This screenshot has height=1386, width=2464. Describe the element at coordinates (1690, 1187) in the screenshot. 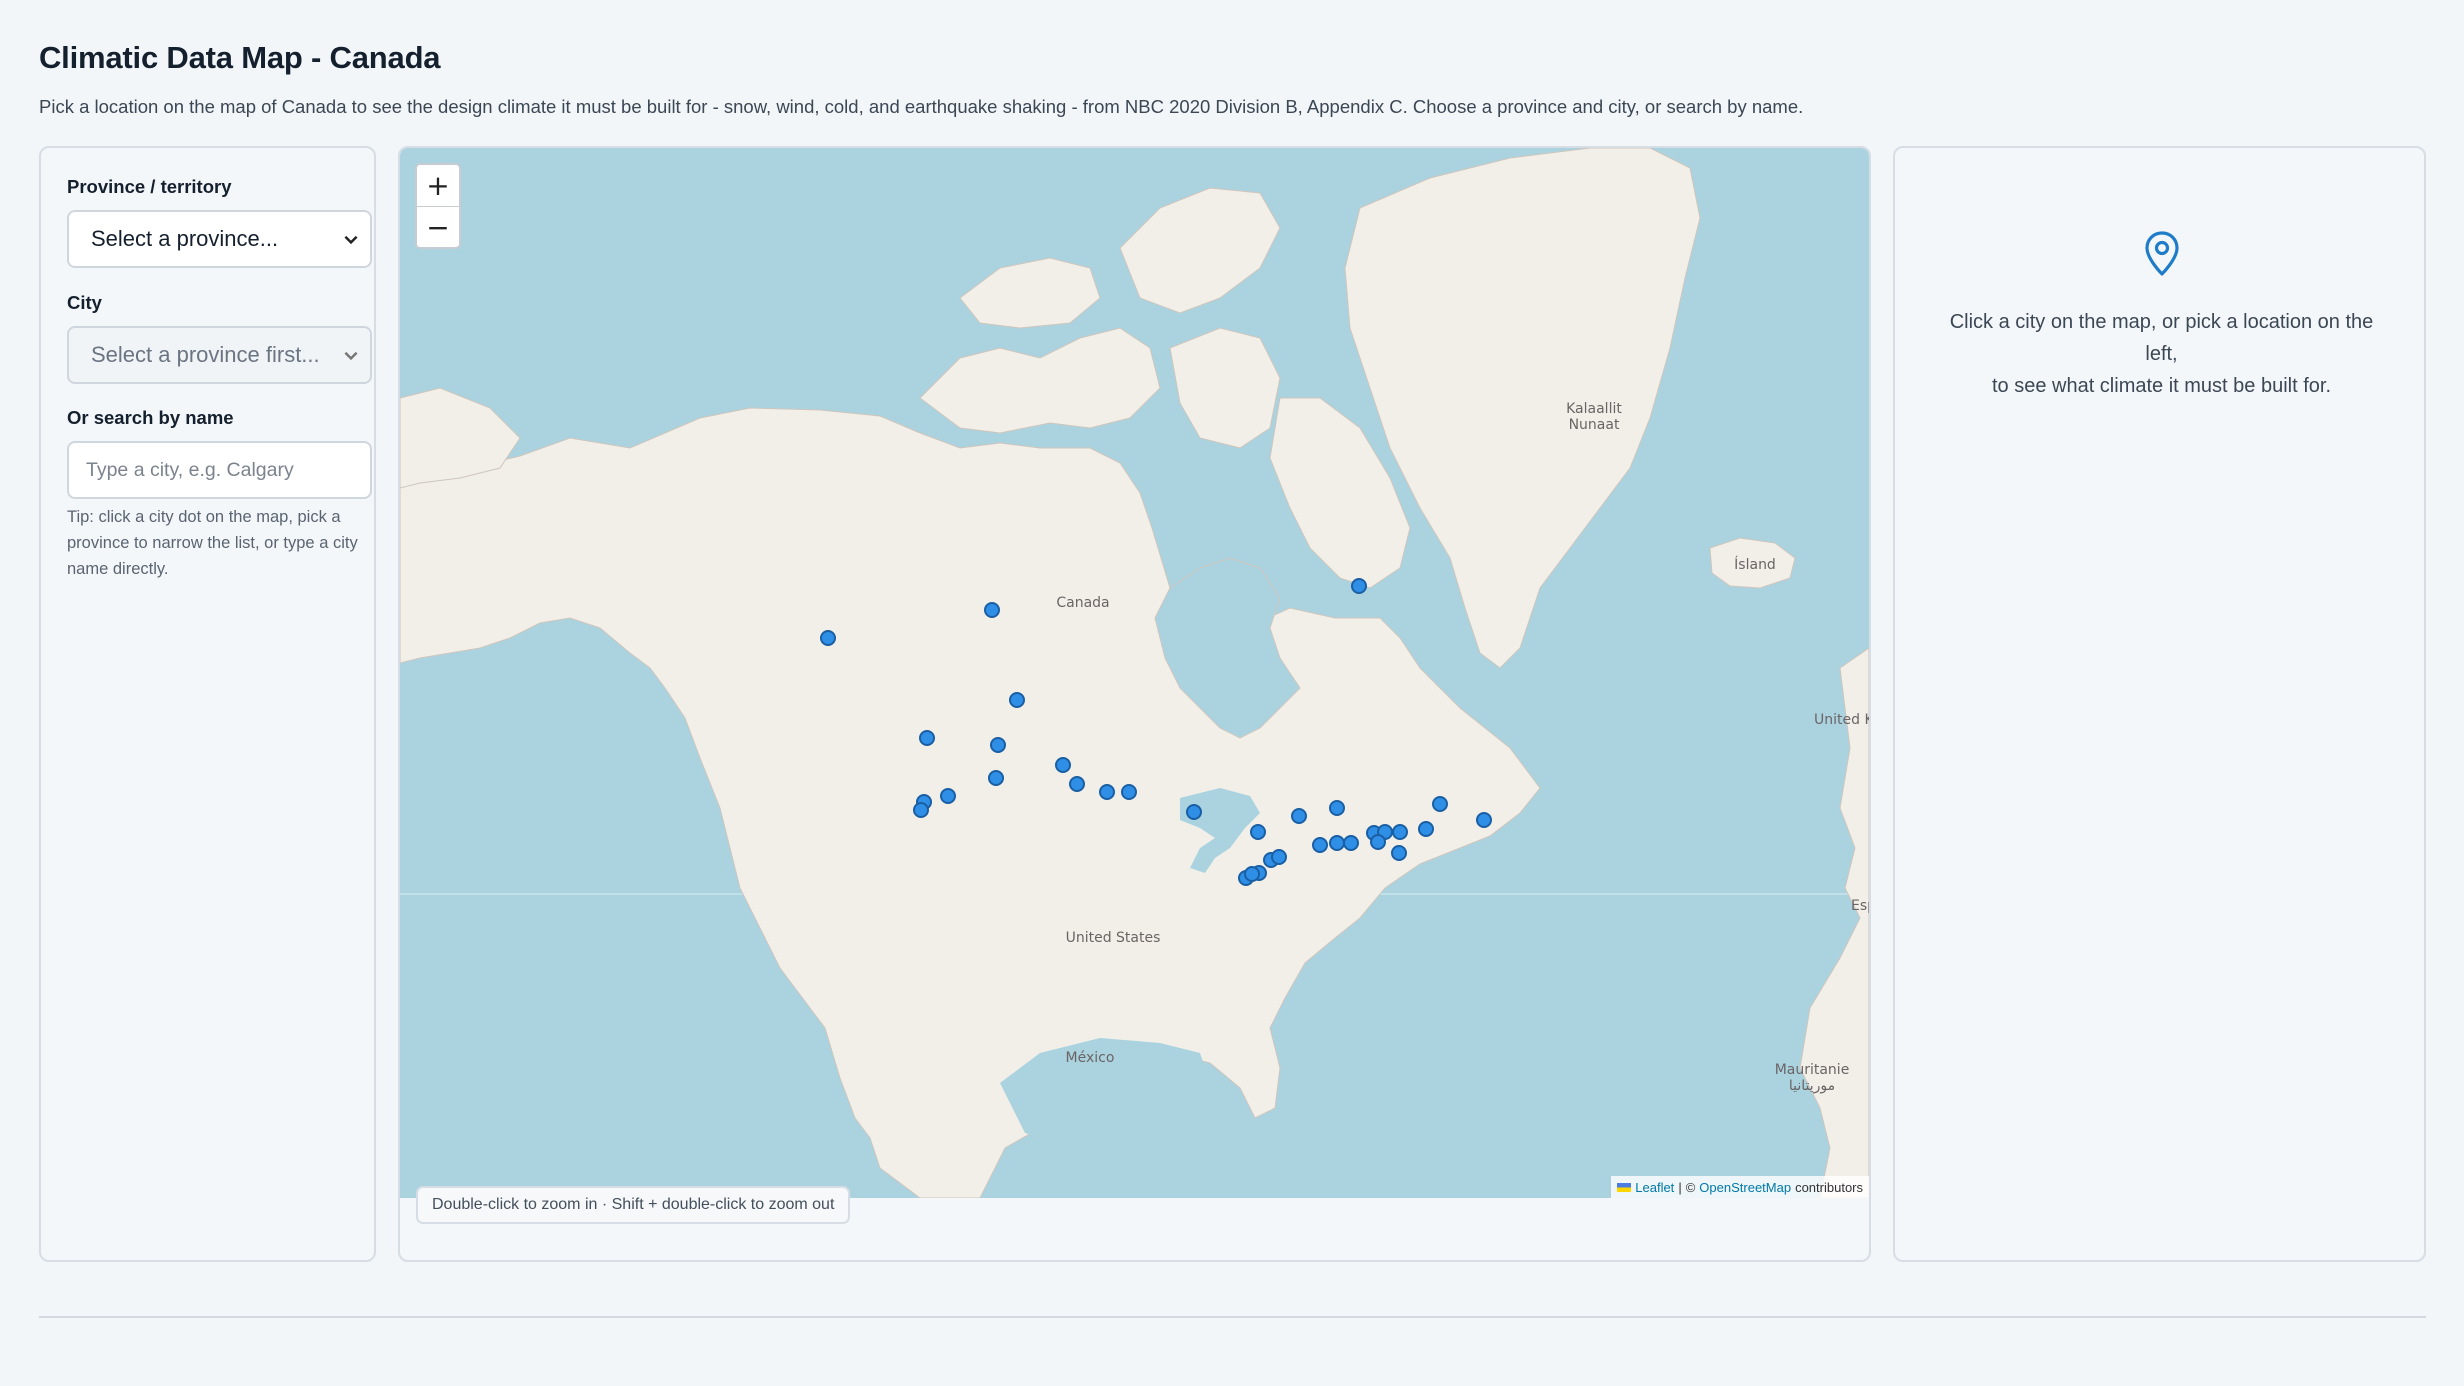

I see `copyright-symbol: ©` at that location.